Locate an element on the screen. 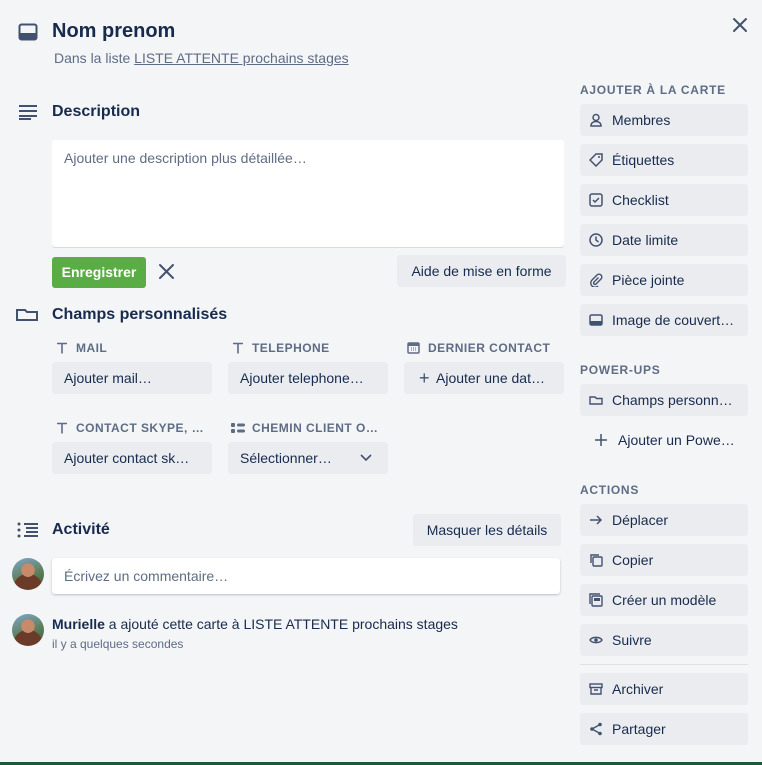 Image resolution: width=762 pixels, height=765 pixels. archive-button: Archiver is located at coordinates (664, 689).